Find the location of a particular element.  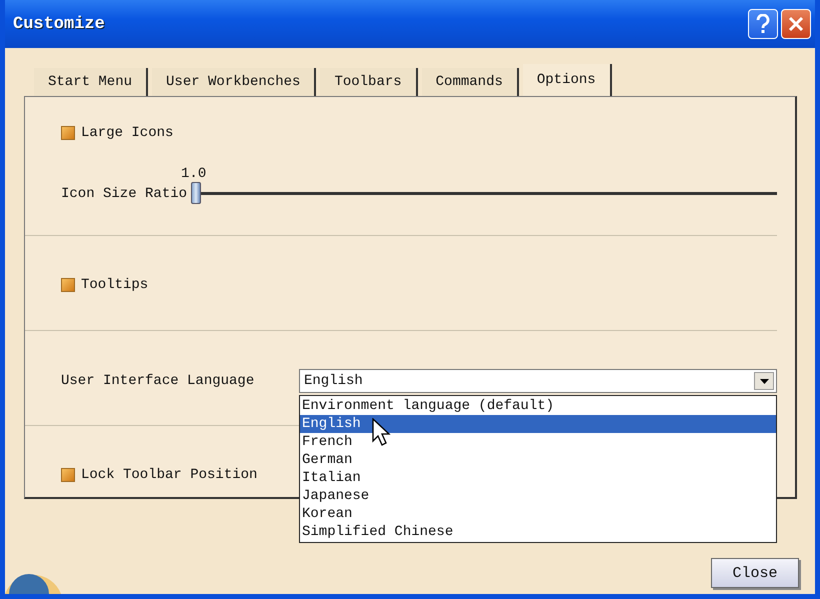

close-icon is located at coordinates (796, 24).